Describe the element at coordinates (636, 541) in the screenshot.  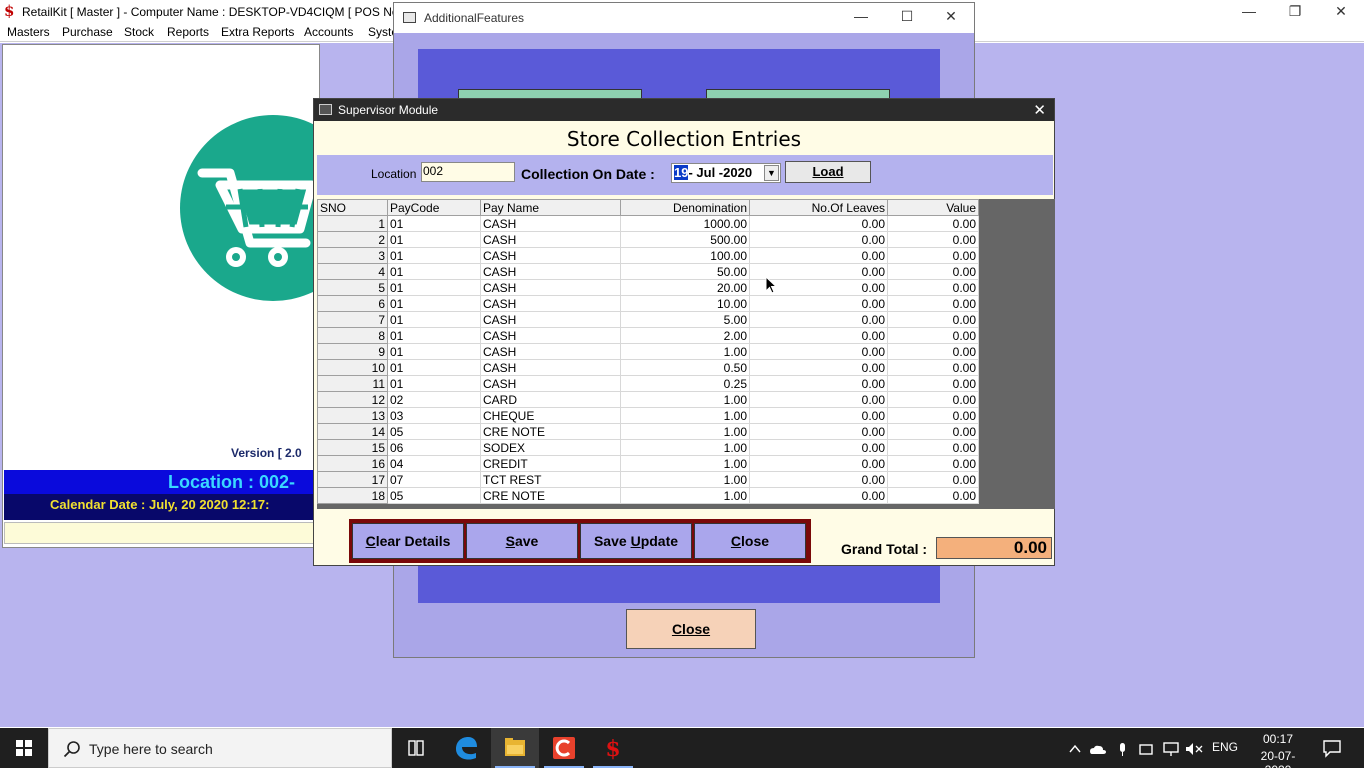
I see `save-update-button: Save Update` at that location.